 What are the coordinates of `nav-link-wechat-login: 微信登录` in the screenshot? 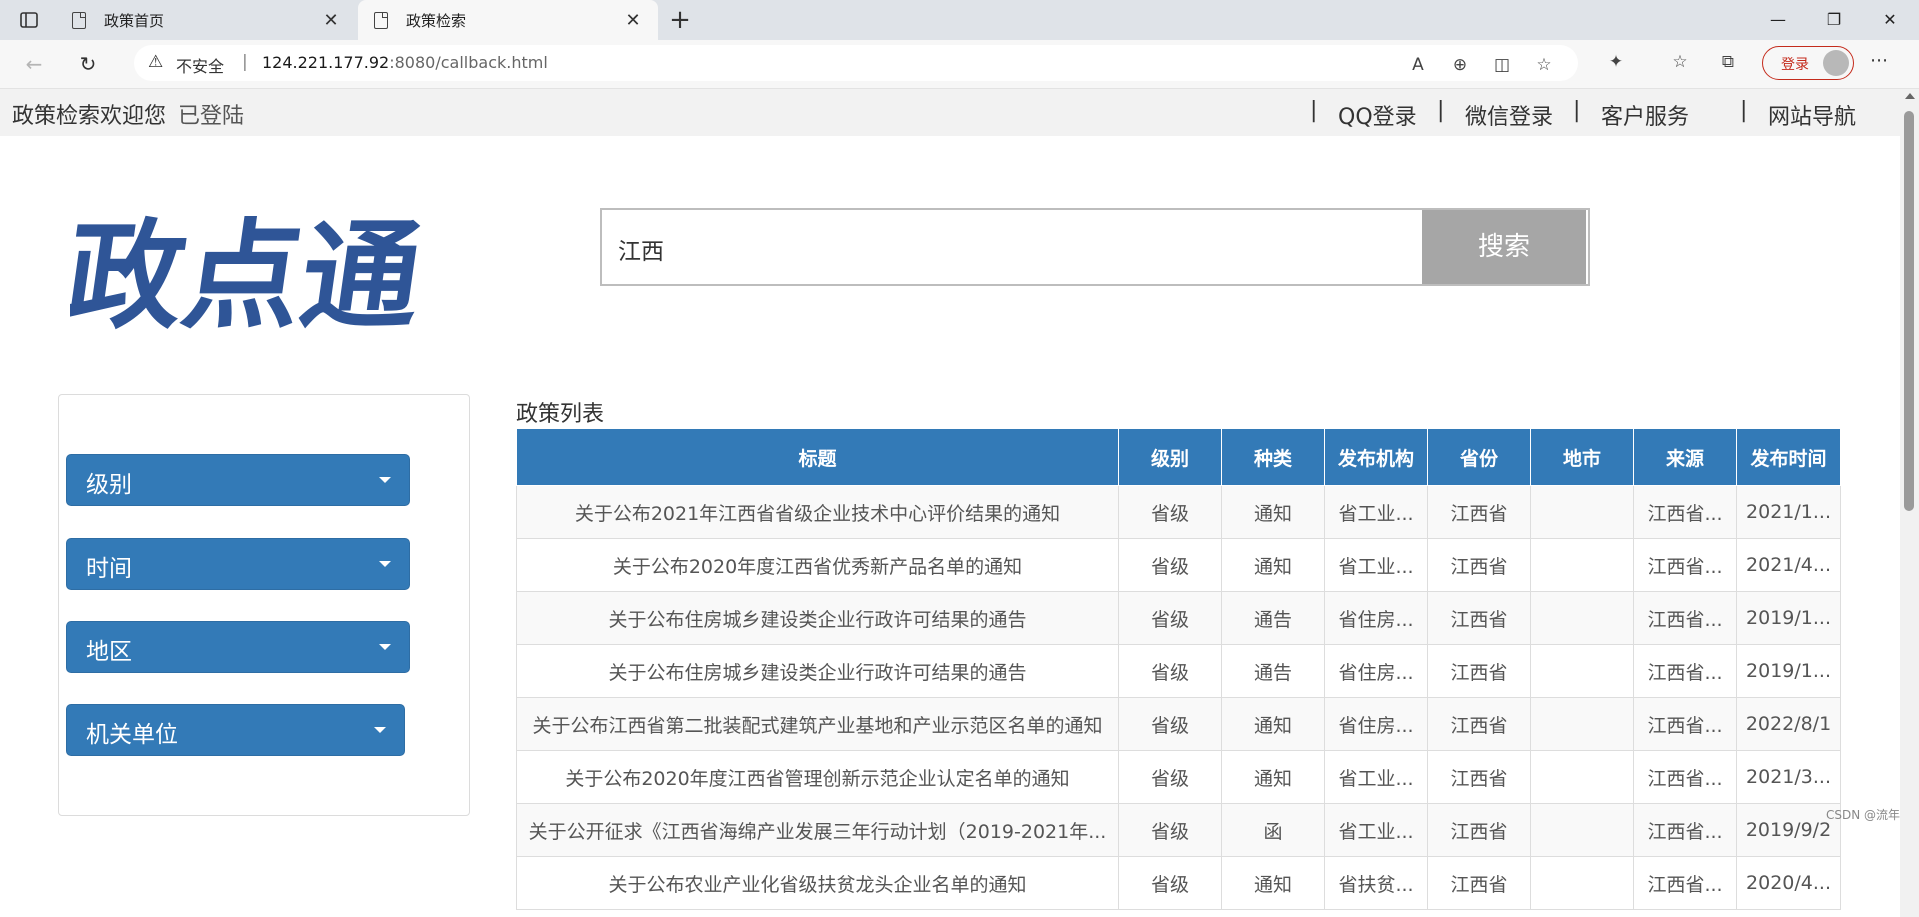 It's located at (1509, 115).